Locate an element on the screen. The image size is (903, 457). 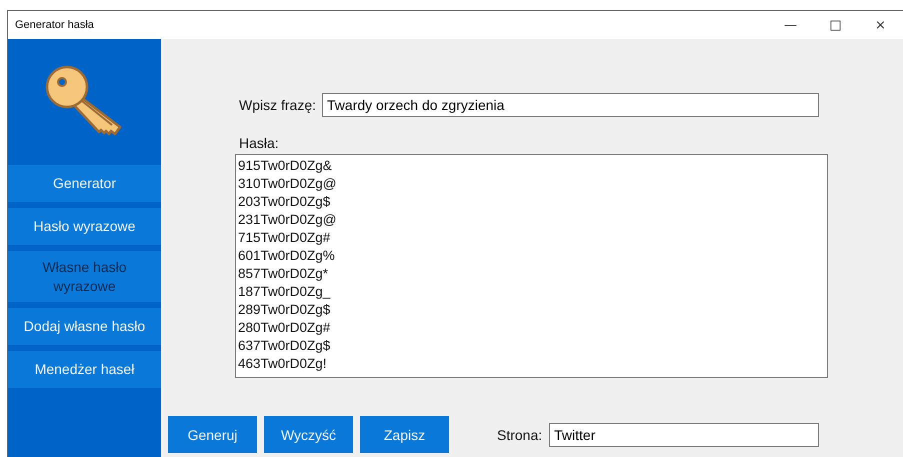
window-title: Generator hasła is located at coordinates (54, 25).